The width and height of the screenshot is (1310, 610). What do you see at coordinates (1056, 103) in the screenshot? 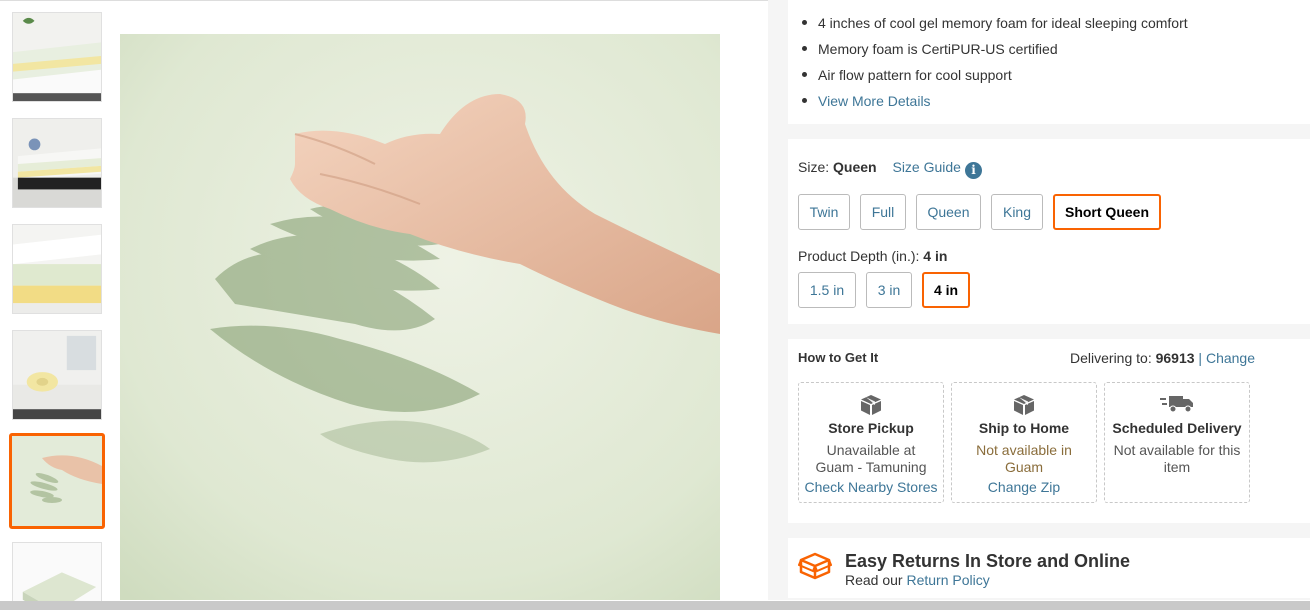
I see `highlight-item-more: View More Details` at bounding box center [1056, 103].